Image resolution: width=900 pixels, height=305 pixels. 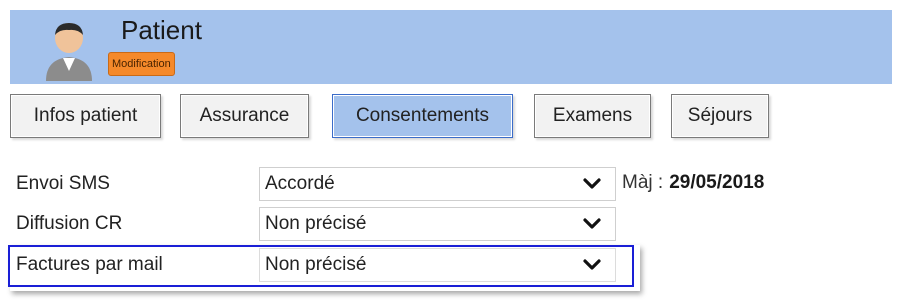 What do you see at coordinates (720, 116) in the screenshot?
I see `tab-sejours: Séjours` at bounding box center [720, 116].